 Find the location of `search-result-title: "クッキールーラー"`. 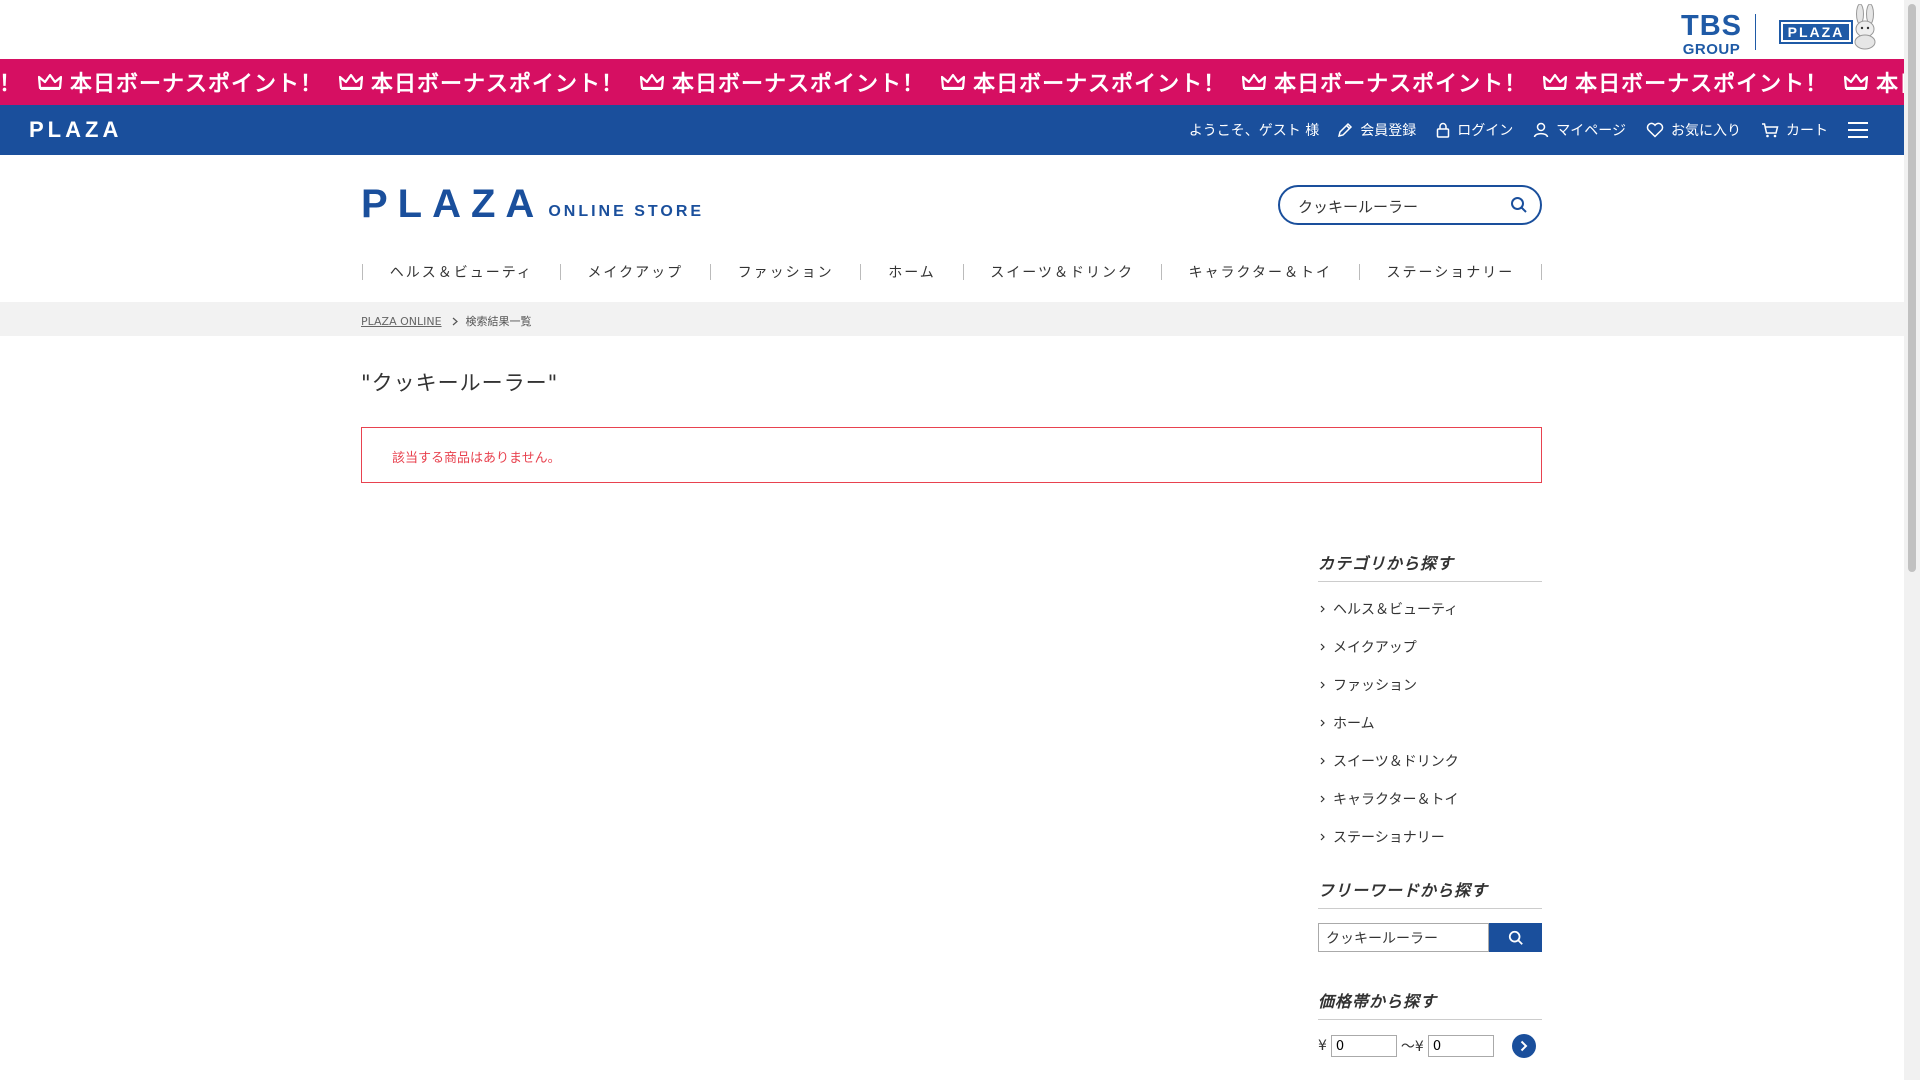

search-result-title: "クッキールーラー" is located at coordinates (460, 383).